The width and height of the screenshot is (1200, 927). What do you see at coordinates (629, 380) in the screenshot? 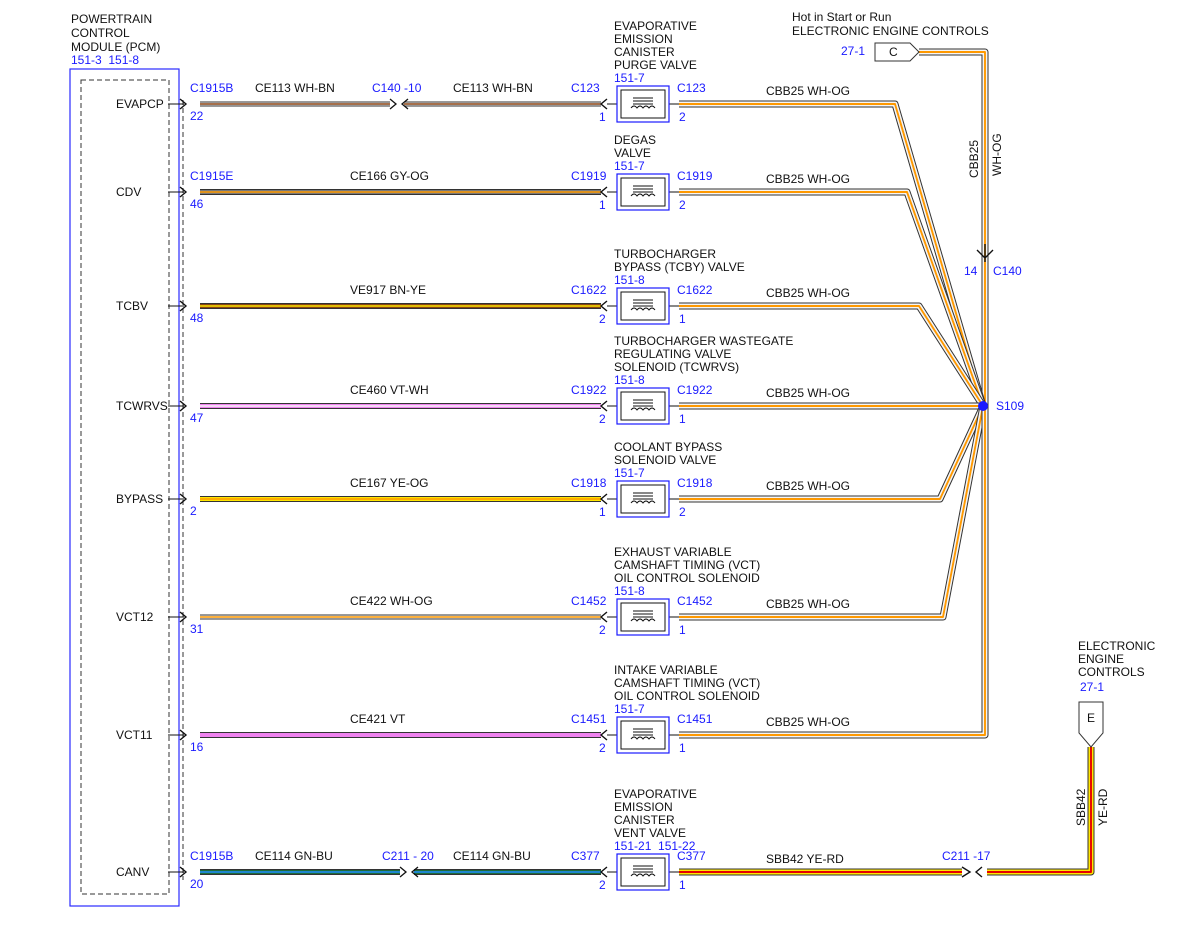
I see `device-refs-tcwrvs: 151-8` at bounding box center [629, 380].